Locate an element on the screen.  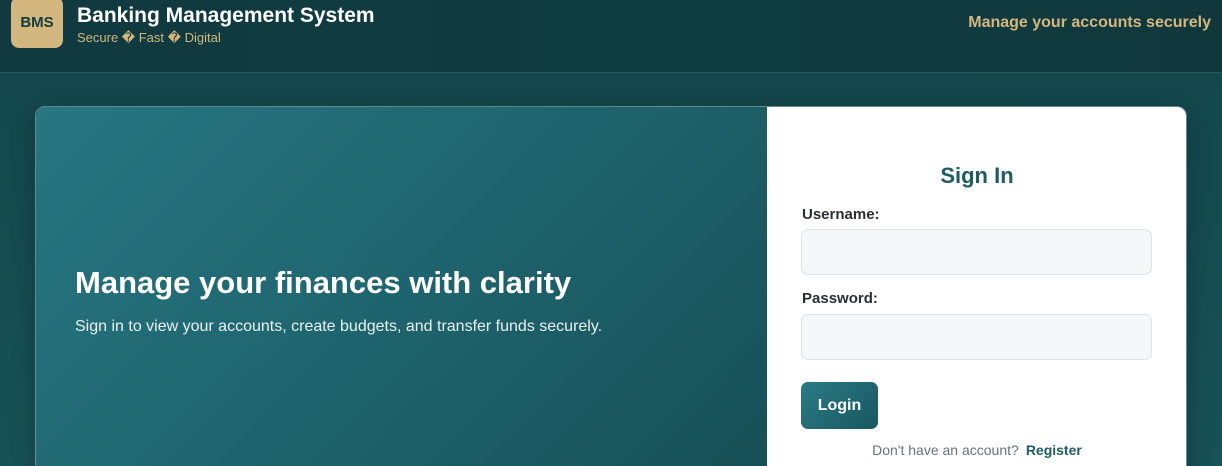
app-subtitle: Secure � Fast � Digital is located at coordinates (149, 37).